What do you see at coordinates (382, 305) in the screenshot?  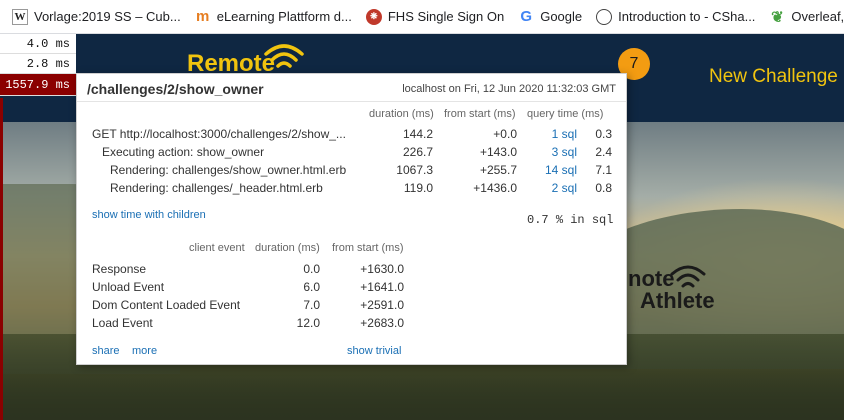 I see `client-event-from-start: +2591.0` at bounding box center [382, 305].